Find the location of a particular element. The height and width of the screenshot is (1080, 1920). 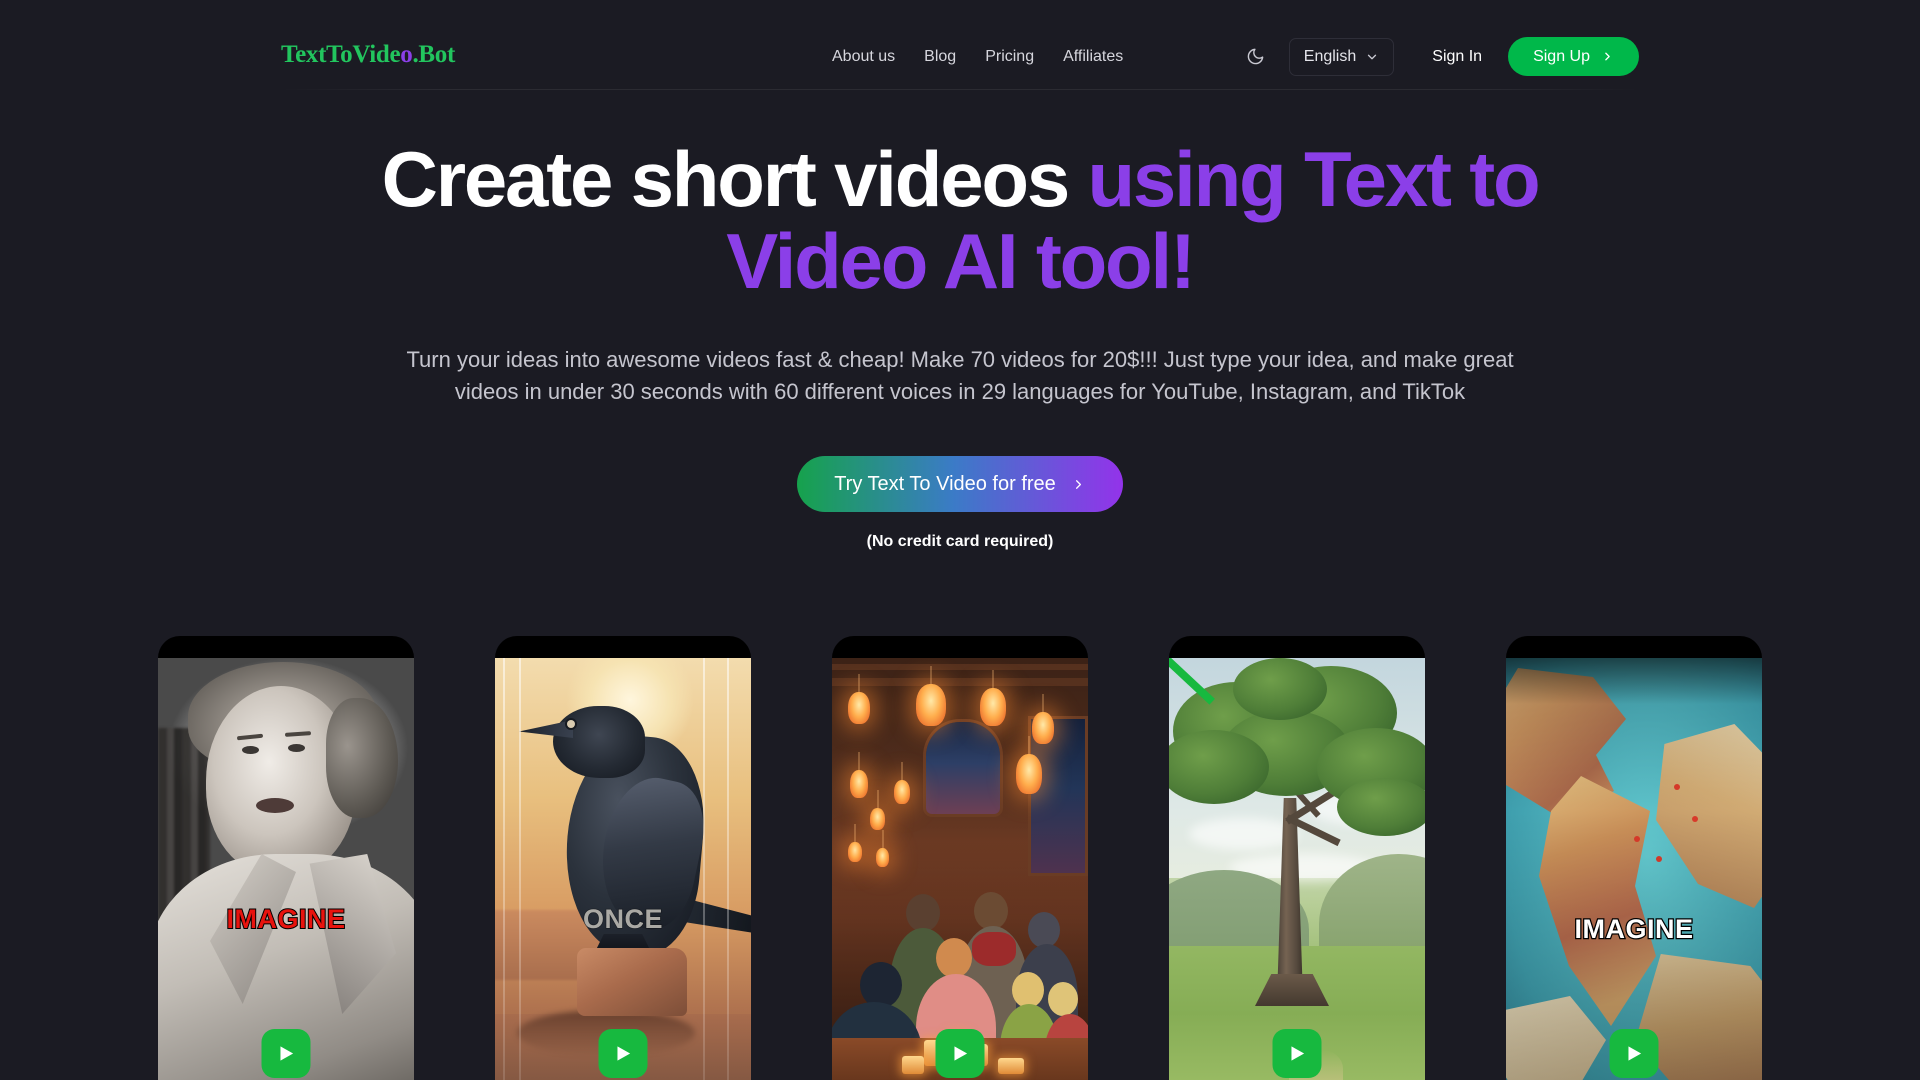

header-actions: English Sign In Sign Up is located at coordinates (1438, 56).